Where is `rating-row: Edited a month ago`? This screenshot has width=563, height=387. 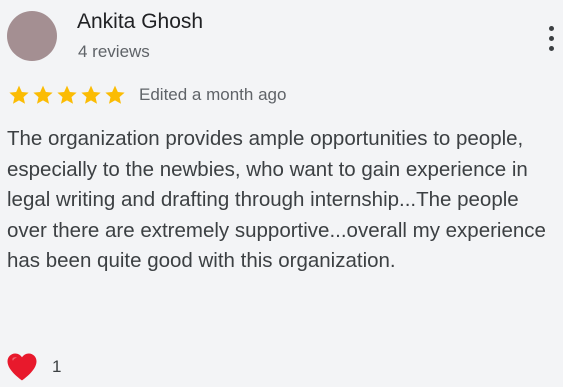
rating-row: Edited a month ago is located at coordinates (147, 95).